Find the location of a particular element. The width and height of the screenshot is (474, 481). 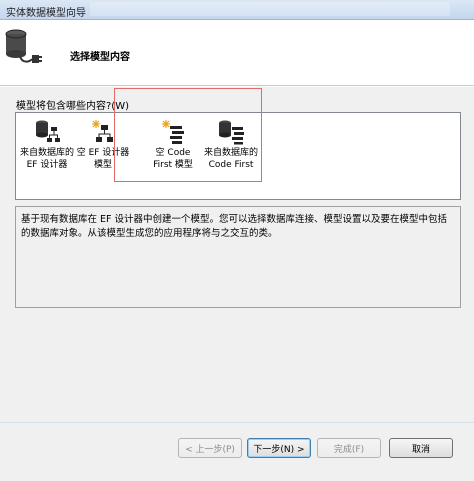

database-diagram-icon is located at coordinates (48, 131).